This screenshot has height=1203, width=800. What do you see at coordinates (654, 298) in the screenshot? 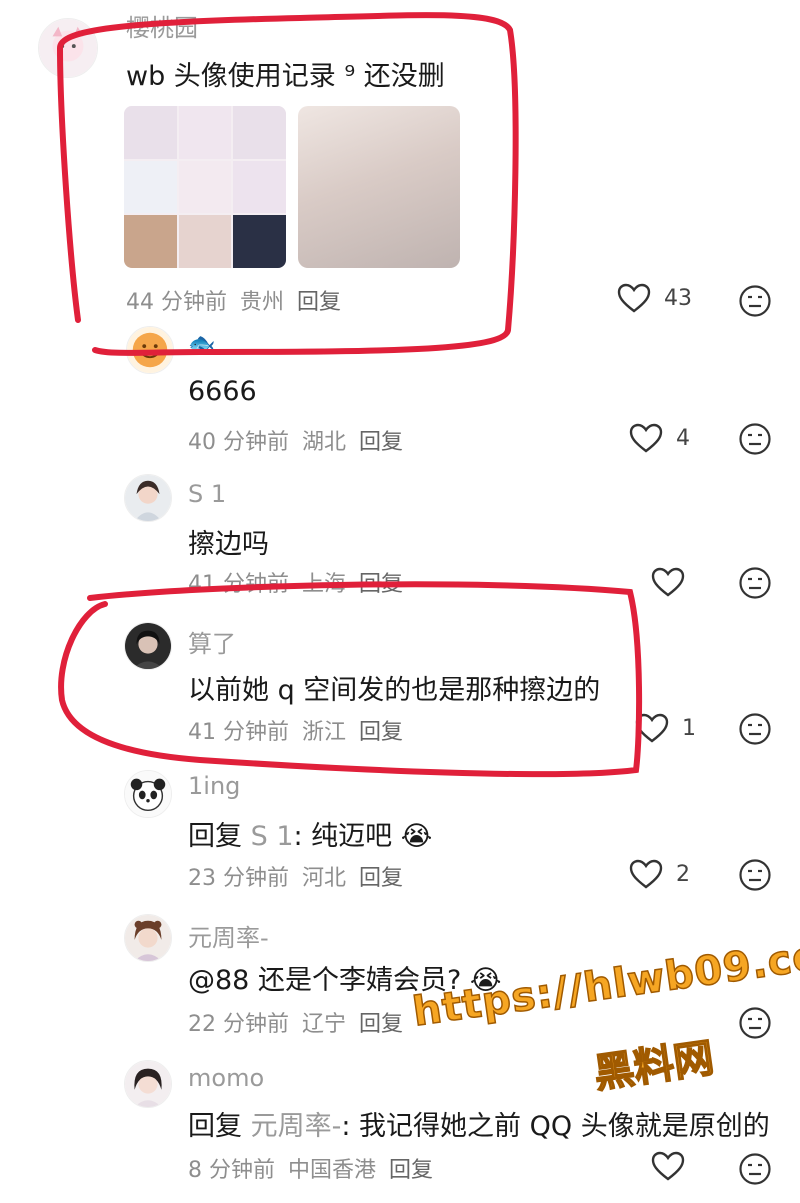
I see `like-button: 43` at bounding box center [654, 298].